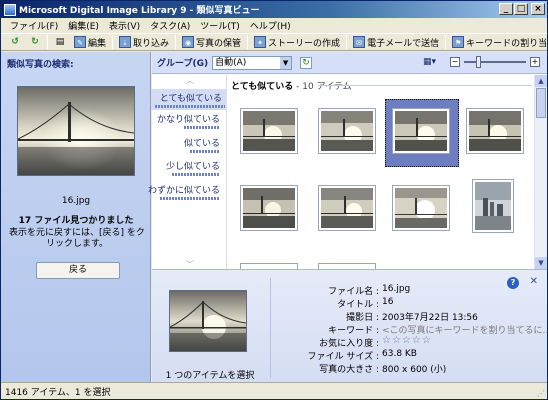 This screenshot has height=400, width=548. I want to click on menu-file: ファイル(F), so click(34, 25).